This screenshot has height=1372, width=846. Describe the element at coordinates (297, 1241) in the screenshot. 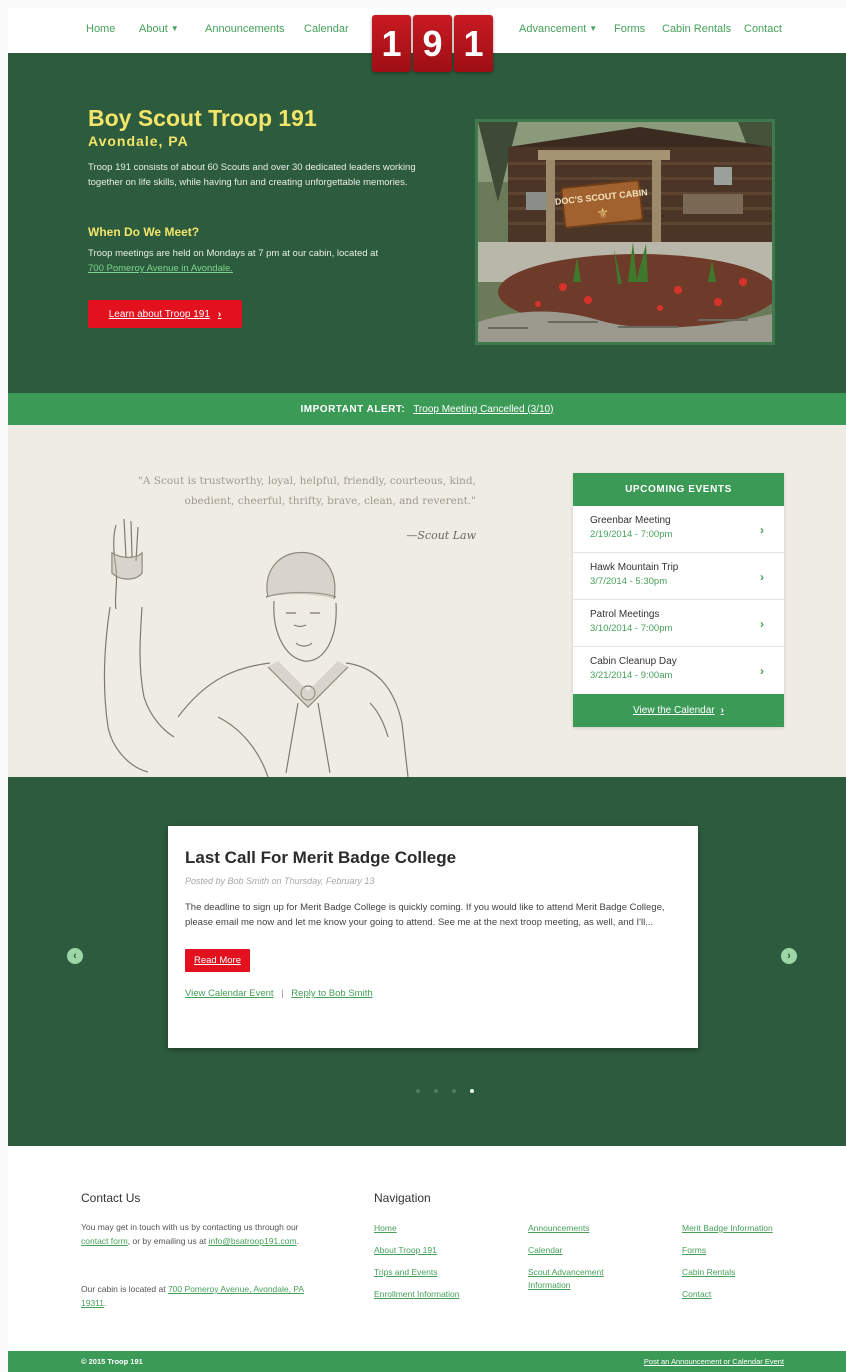

I see `contact-text: .` at that location.